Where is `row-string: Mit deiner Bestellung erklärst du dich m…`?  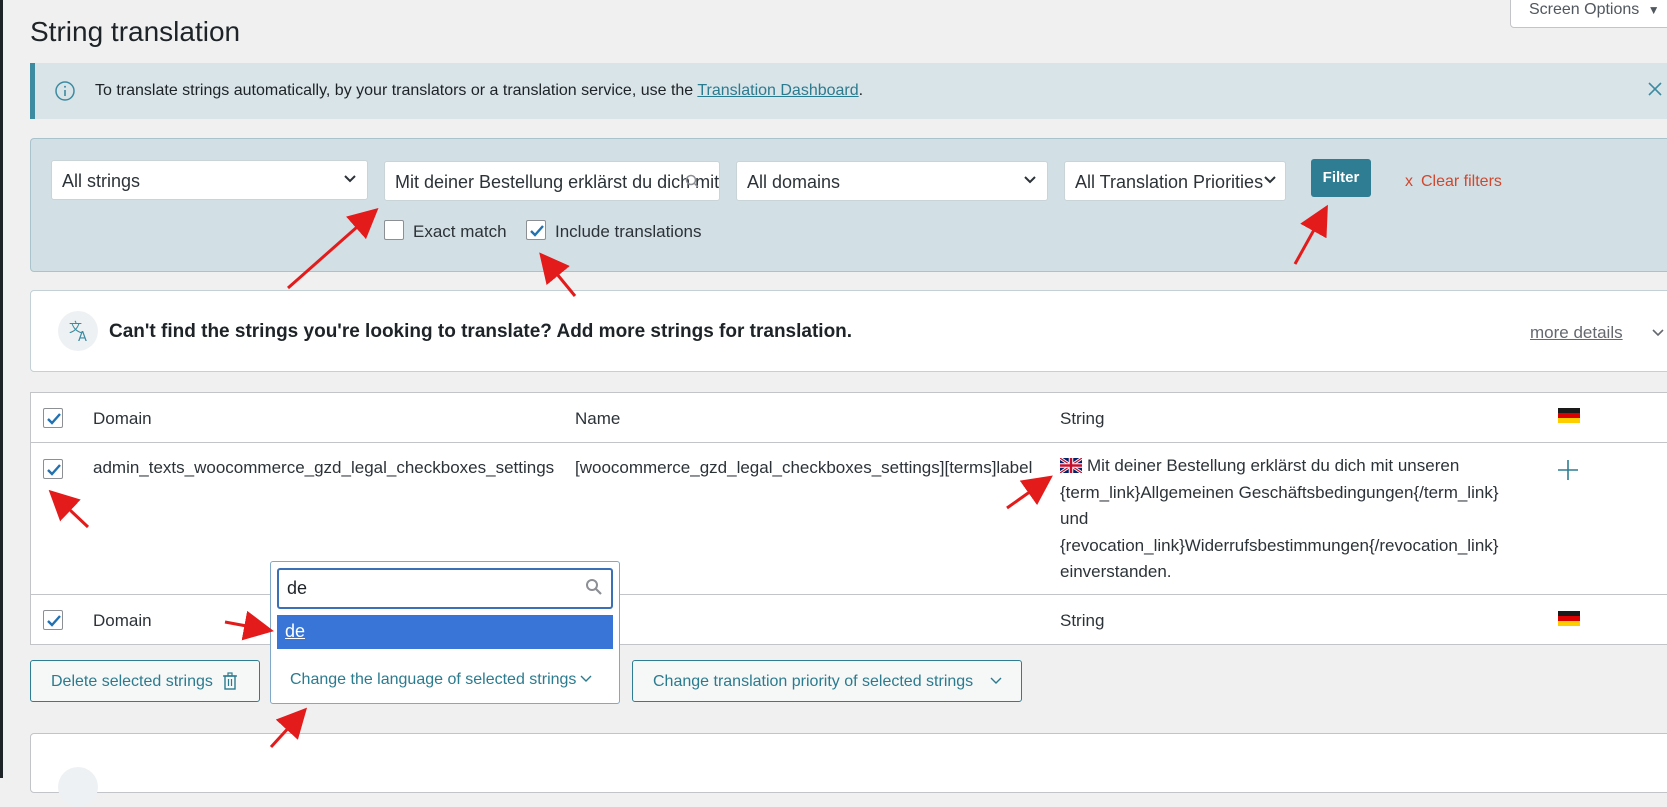
row-string: Mit deiner Bestellung erklärst du dich m… is located at coordinates (1279, 519).